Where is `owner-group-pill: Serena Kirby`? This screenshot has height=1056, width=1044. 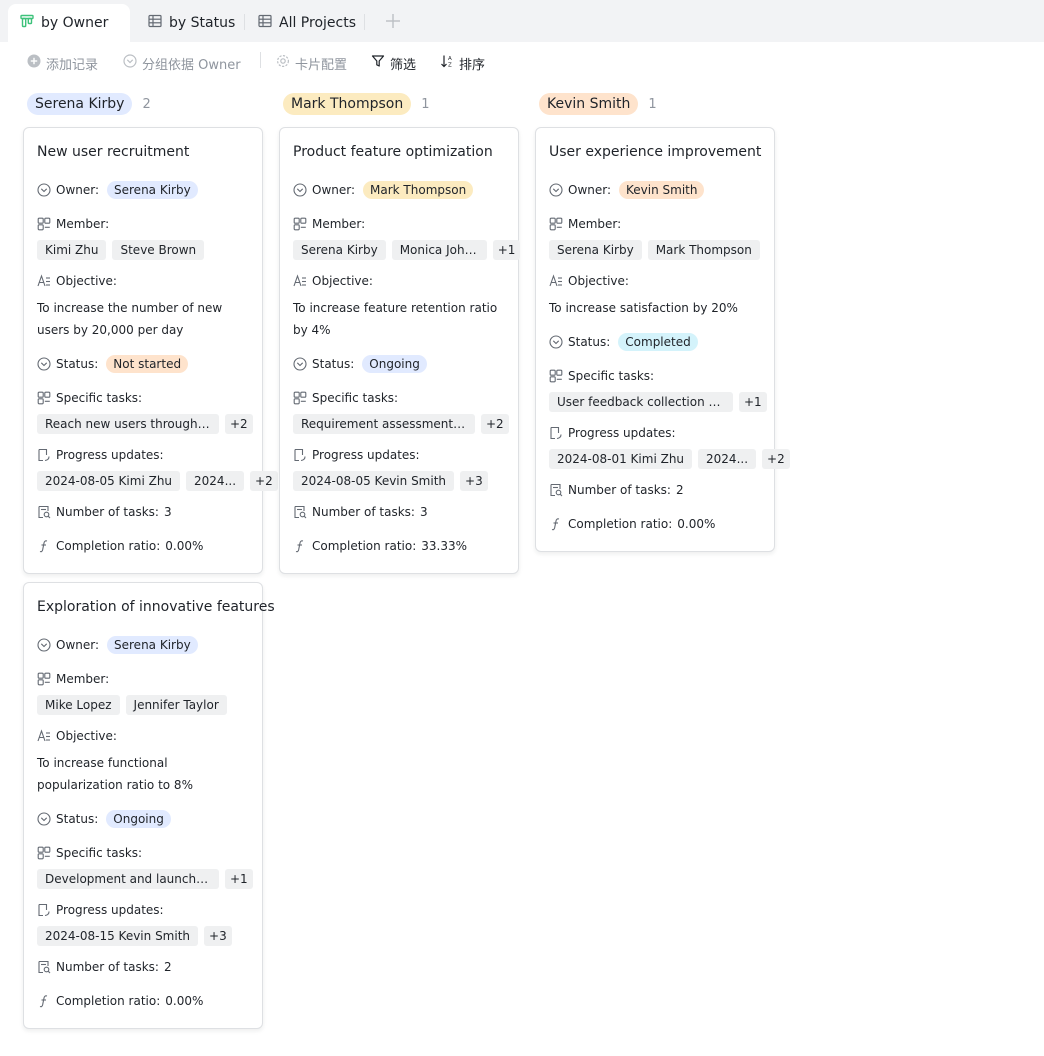
owner-group-pill: Serena Kirby is located at coordinates (80, 104).